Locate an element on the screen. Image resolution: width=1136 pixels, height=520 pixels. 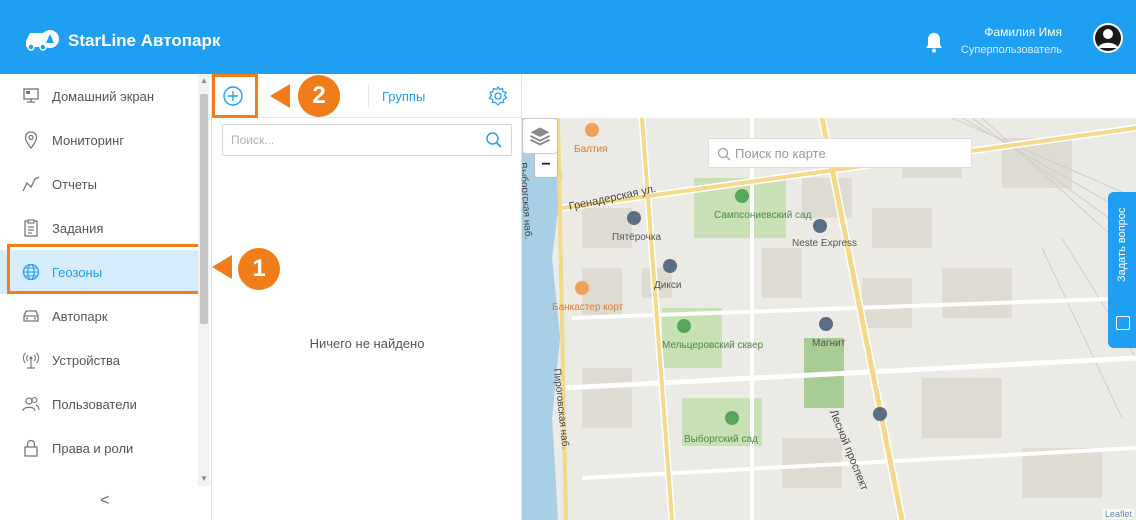
ask-question-button: Задать вопрос is located at coordinates (1122, 270).